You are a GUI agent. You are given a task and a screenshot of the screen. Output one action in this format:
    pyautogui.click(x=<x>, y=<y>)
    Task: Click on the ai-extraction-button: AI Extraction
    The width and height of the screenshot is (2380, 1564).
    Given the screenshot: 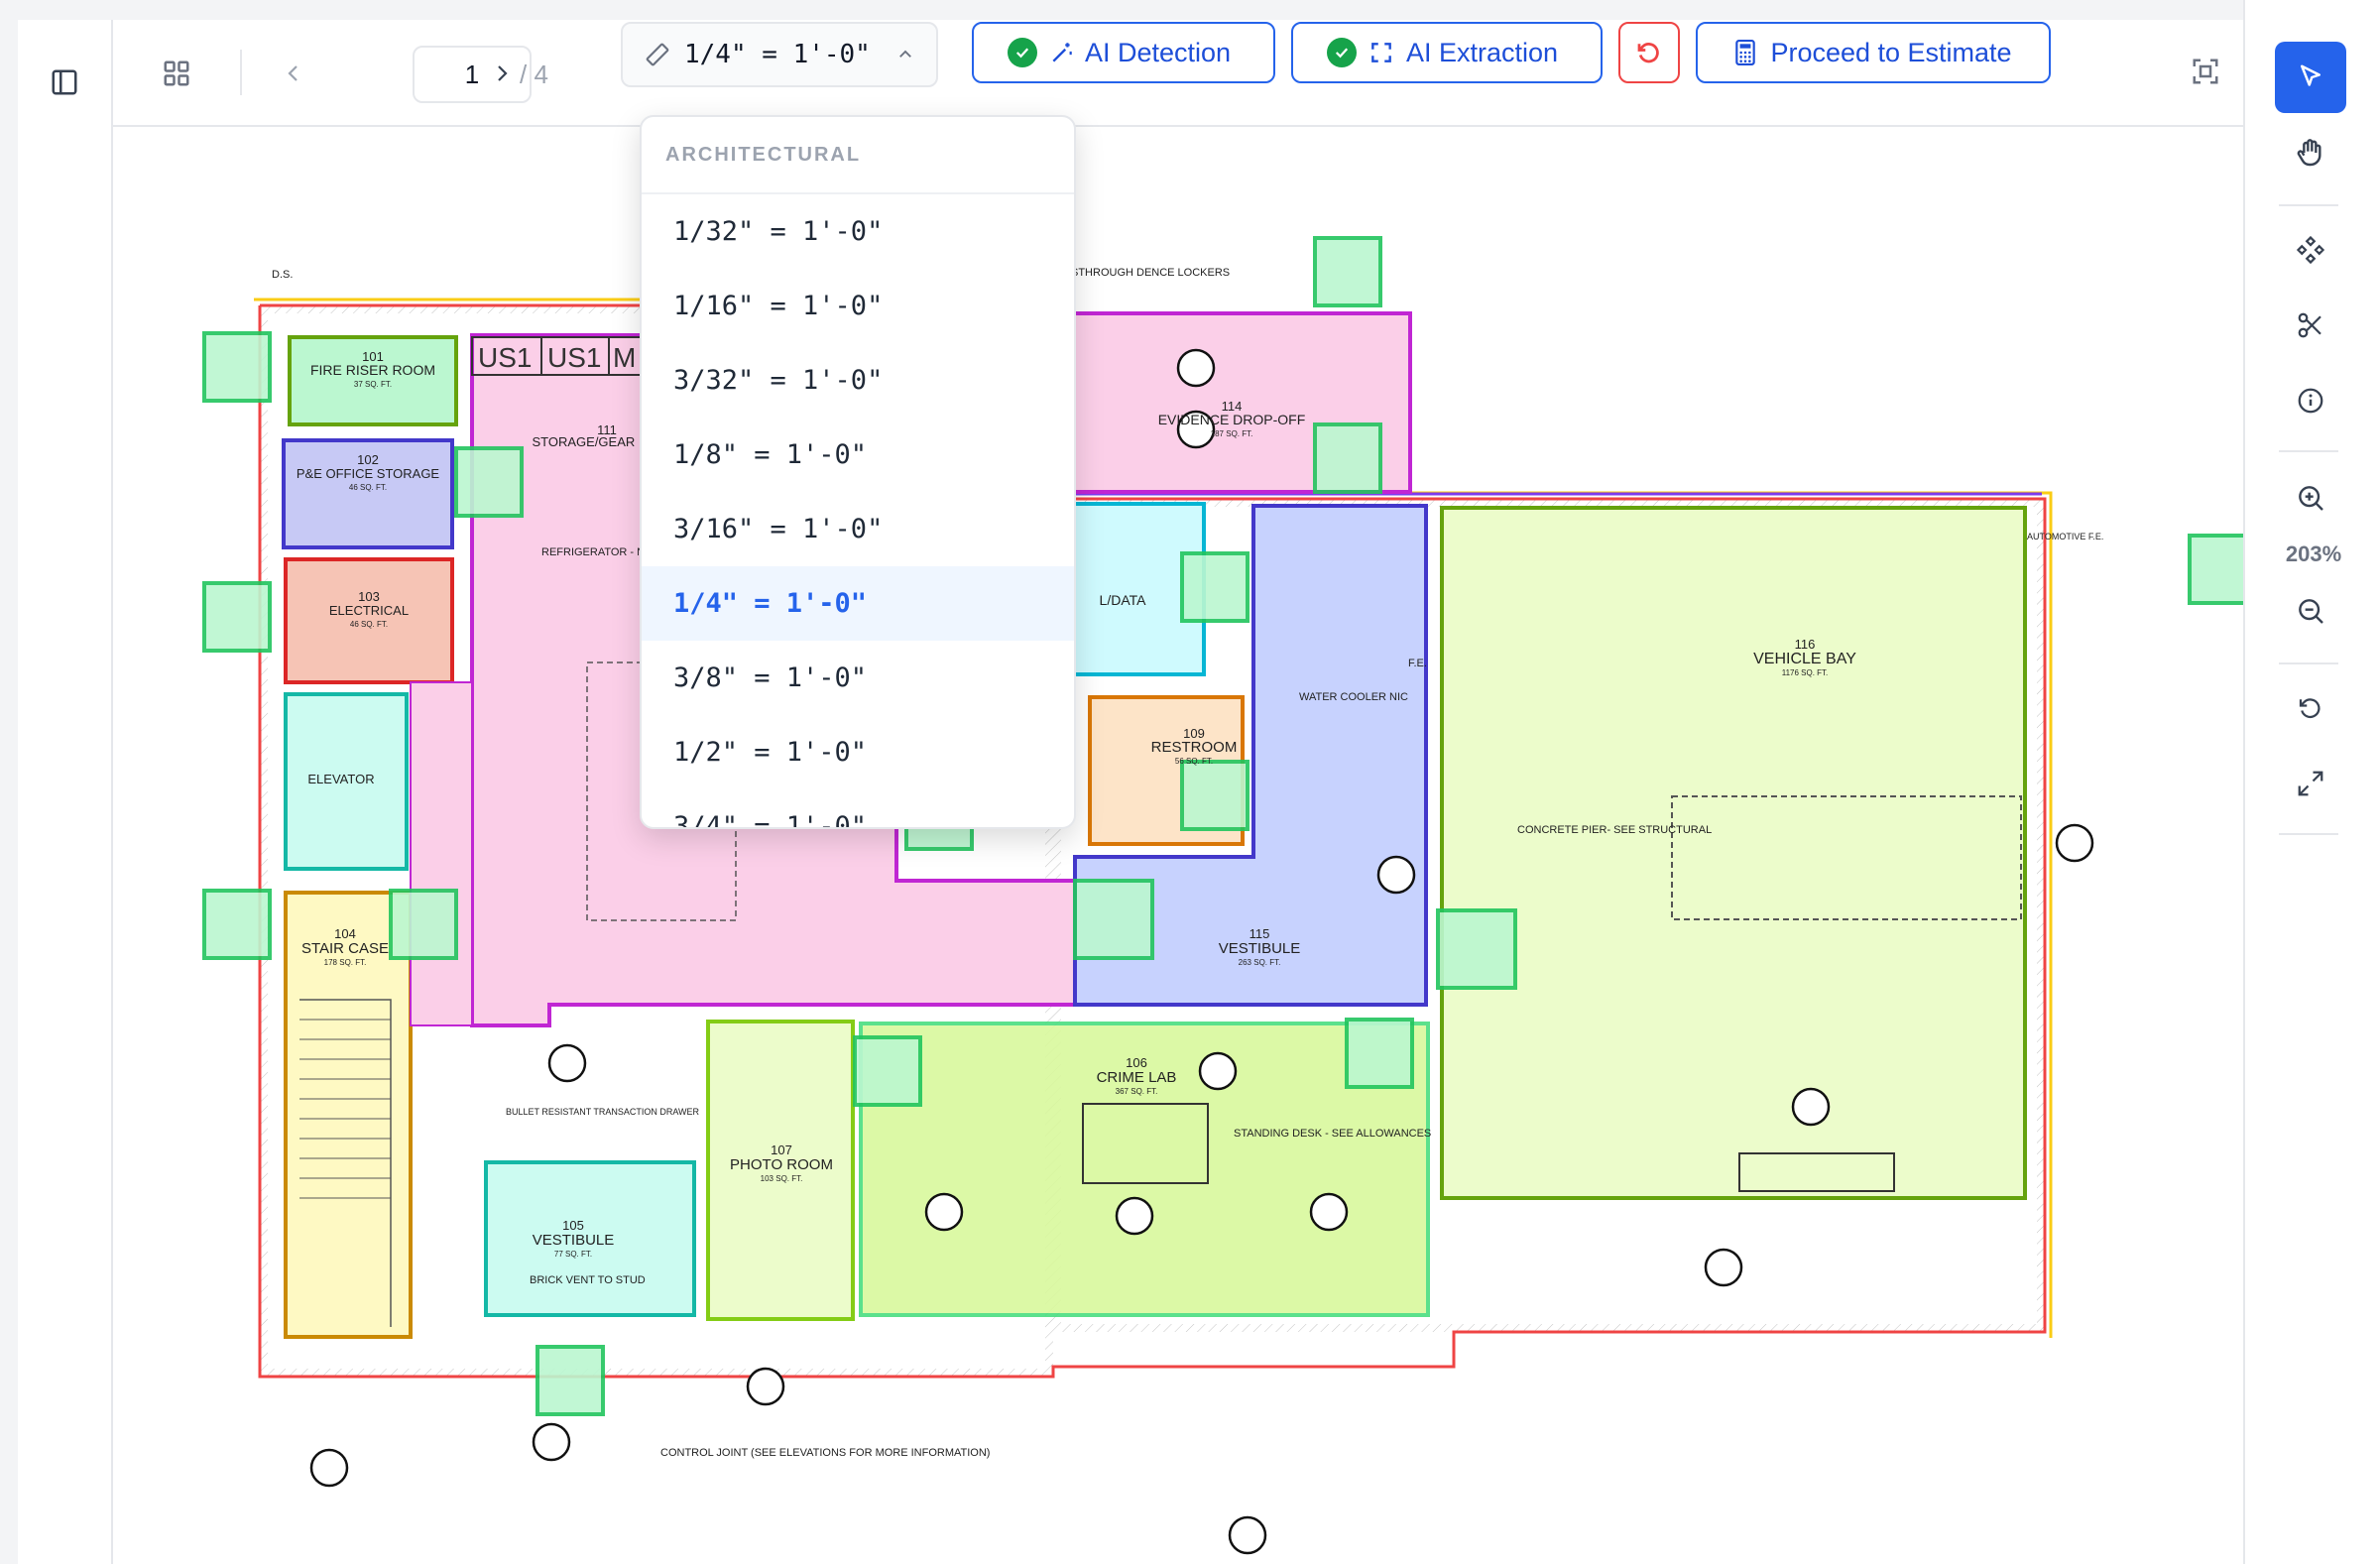 What is the action you would take?
    pyautogui.click(x=1447, y=52)
    